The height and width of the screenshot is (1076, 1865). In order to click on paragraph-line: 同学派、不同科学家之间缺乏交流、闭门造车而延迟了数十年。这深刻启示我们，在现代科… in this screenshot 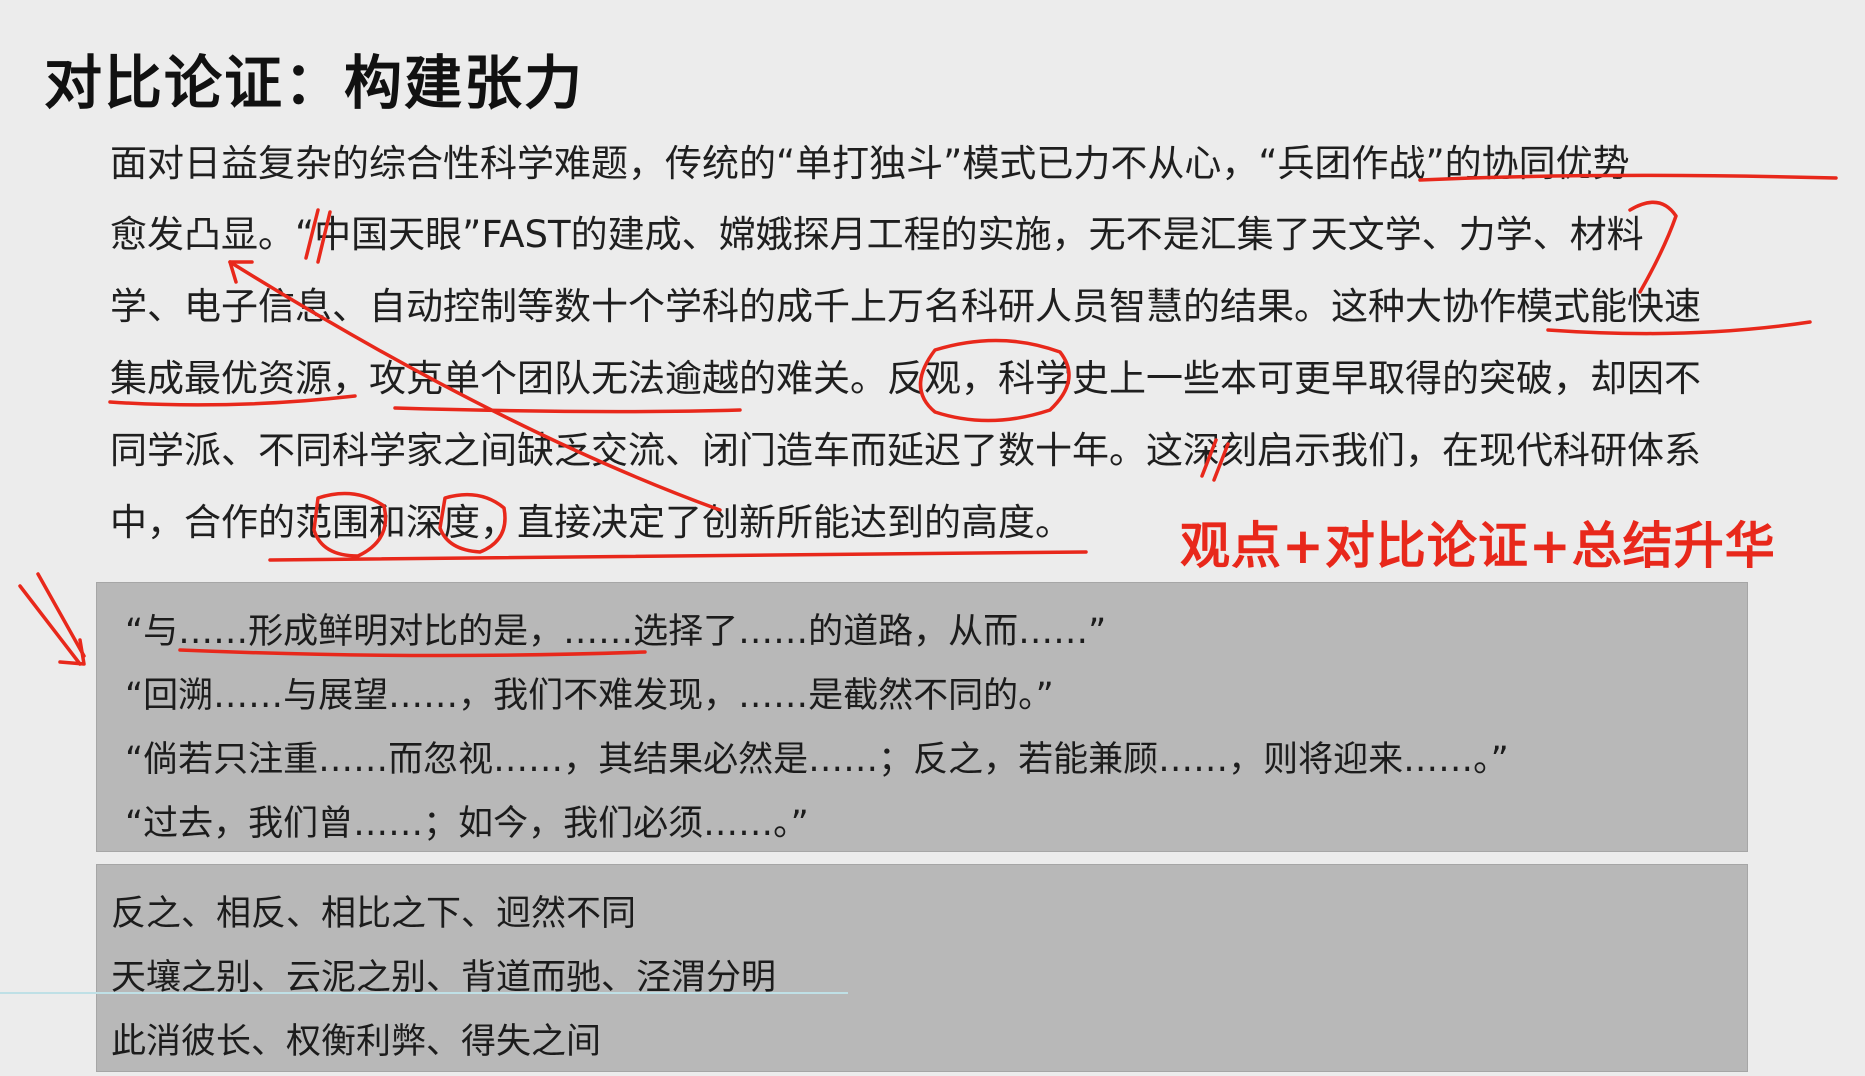, I will do `click(905, 450)`.